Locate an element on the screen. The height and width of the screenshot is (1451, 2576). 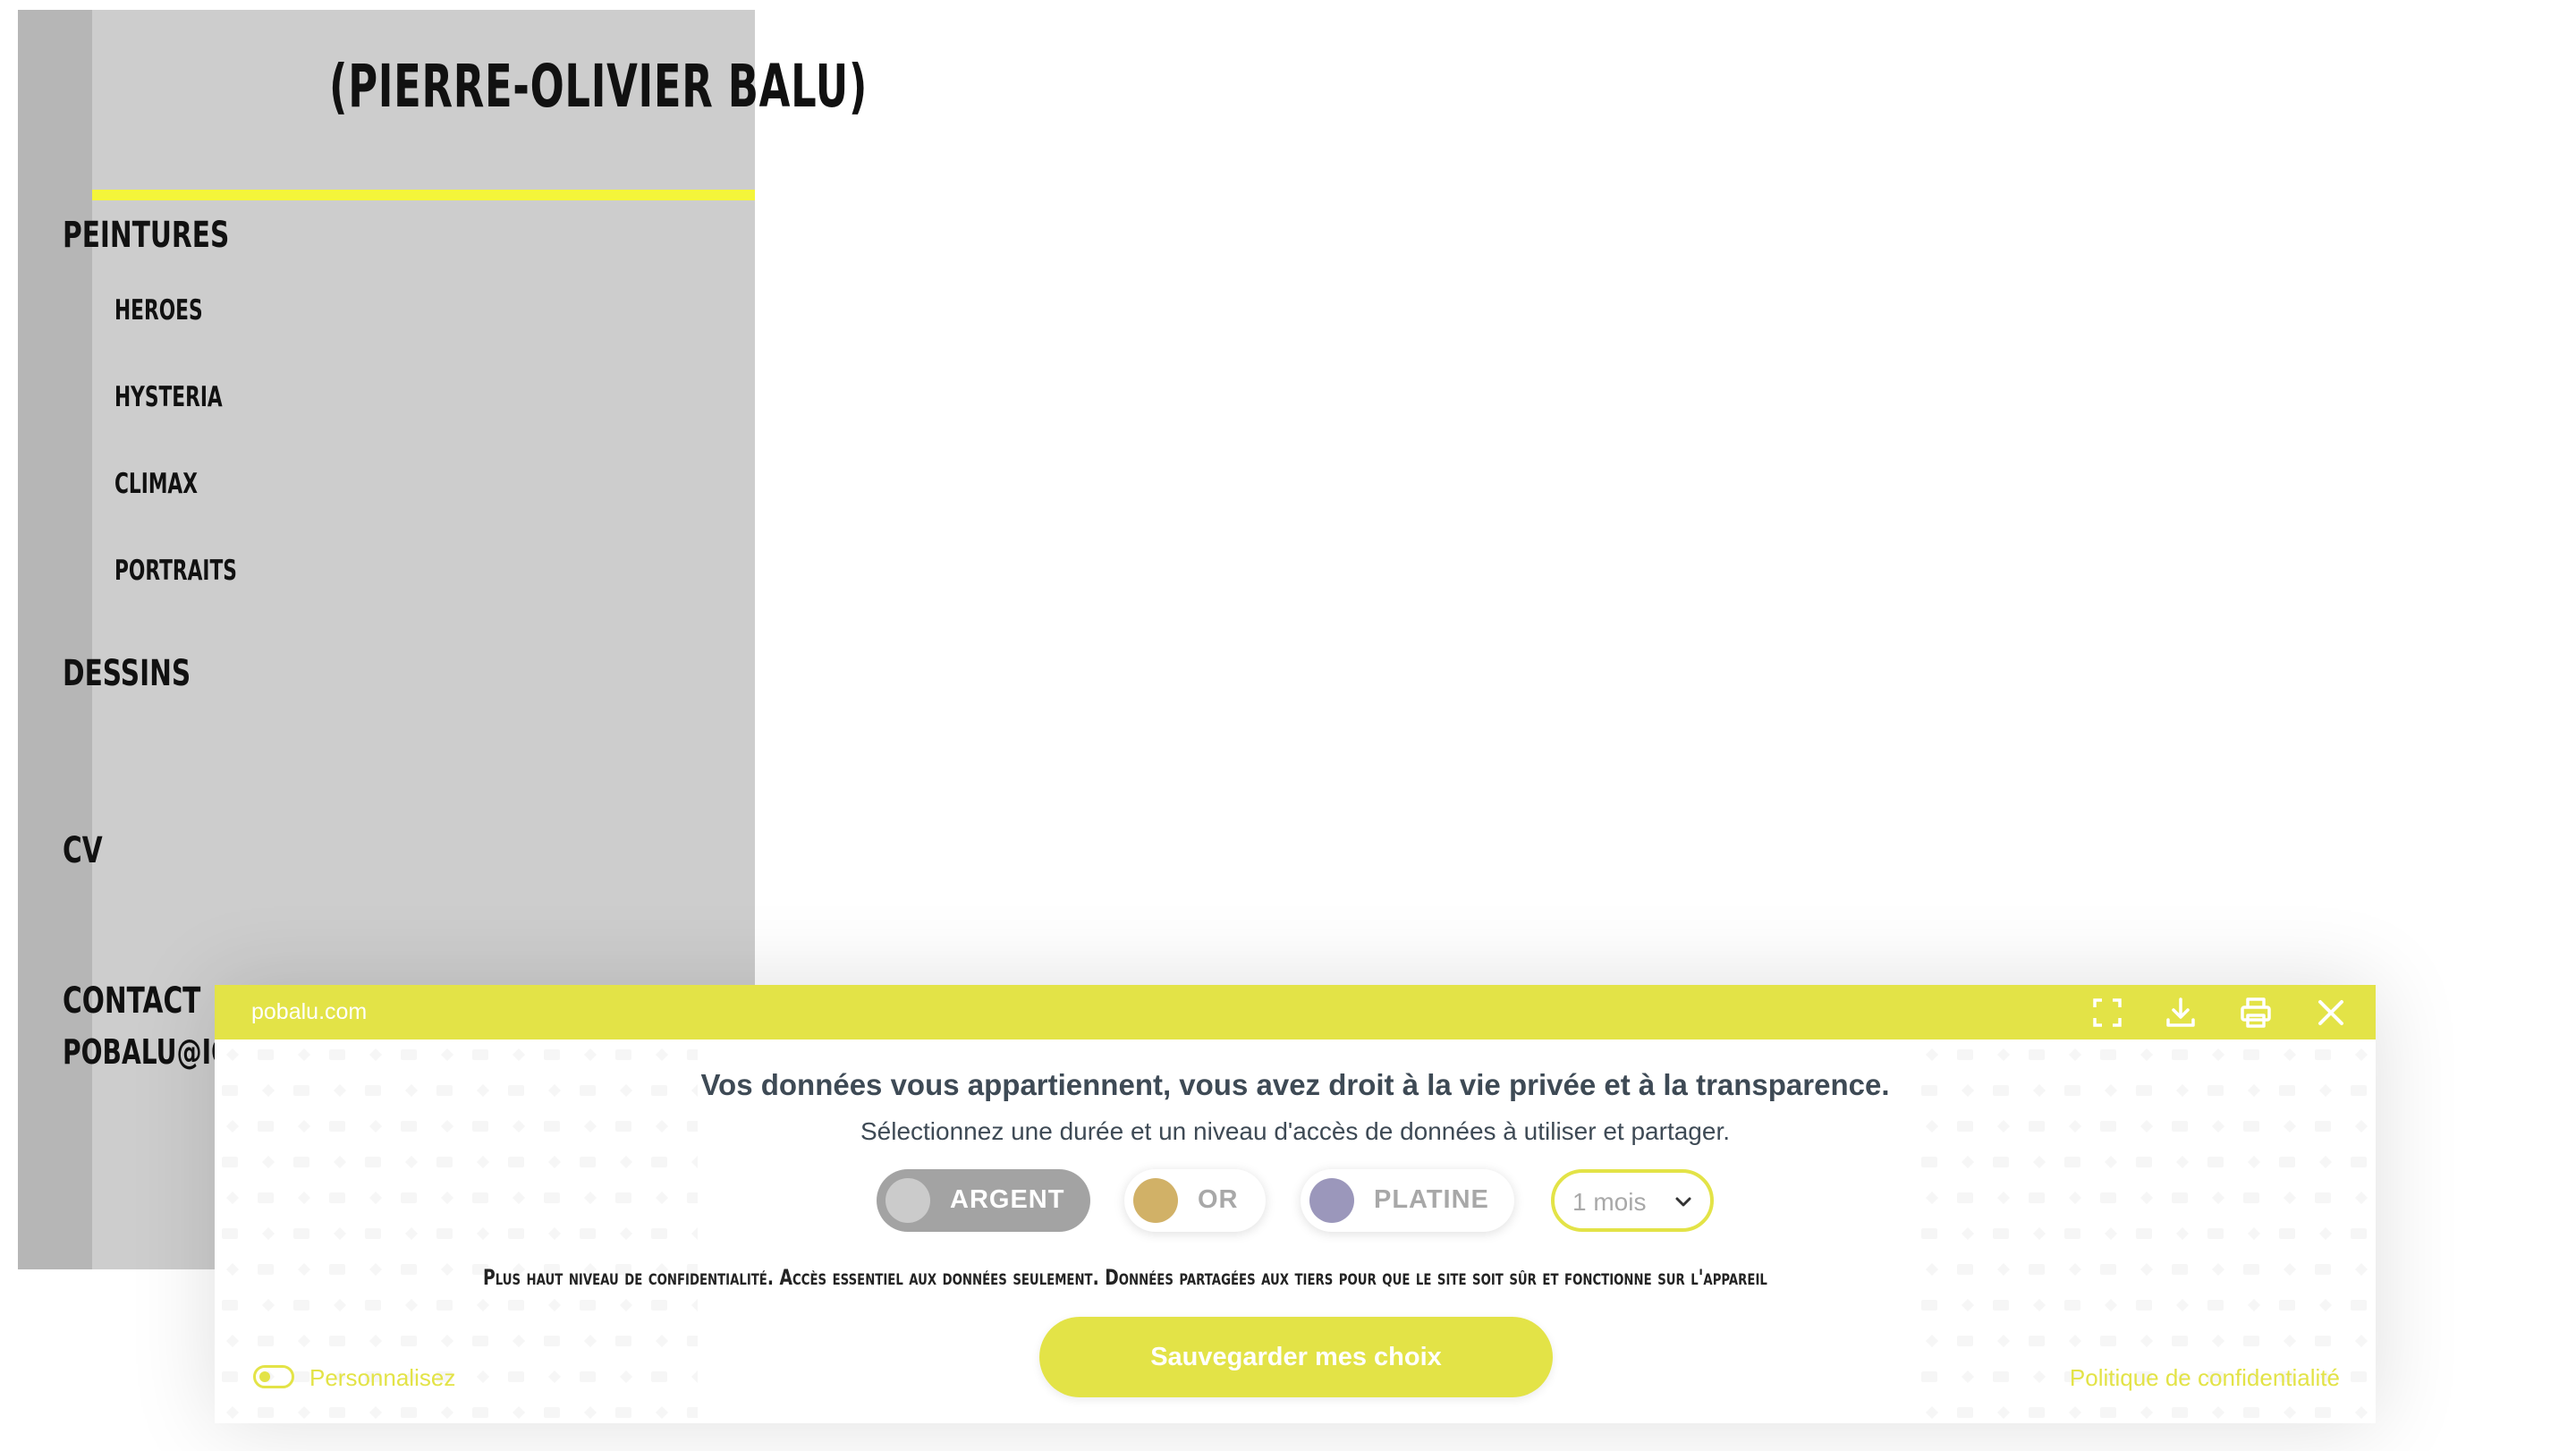
nav-contact: CONTACT is located at coordinates (131, 1001).